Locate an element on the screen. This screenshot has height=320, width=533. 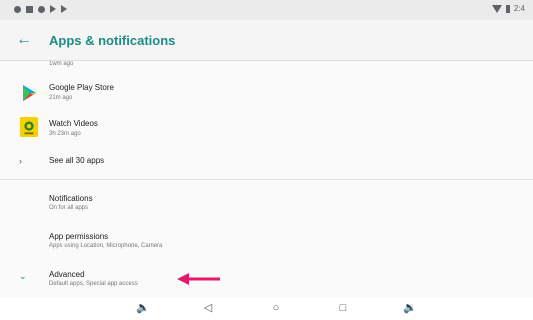
list-item: 1wm ago is located at coordinates (266, 67).